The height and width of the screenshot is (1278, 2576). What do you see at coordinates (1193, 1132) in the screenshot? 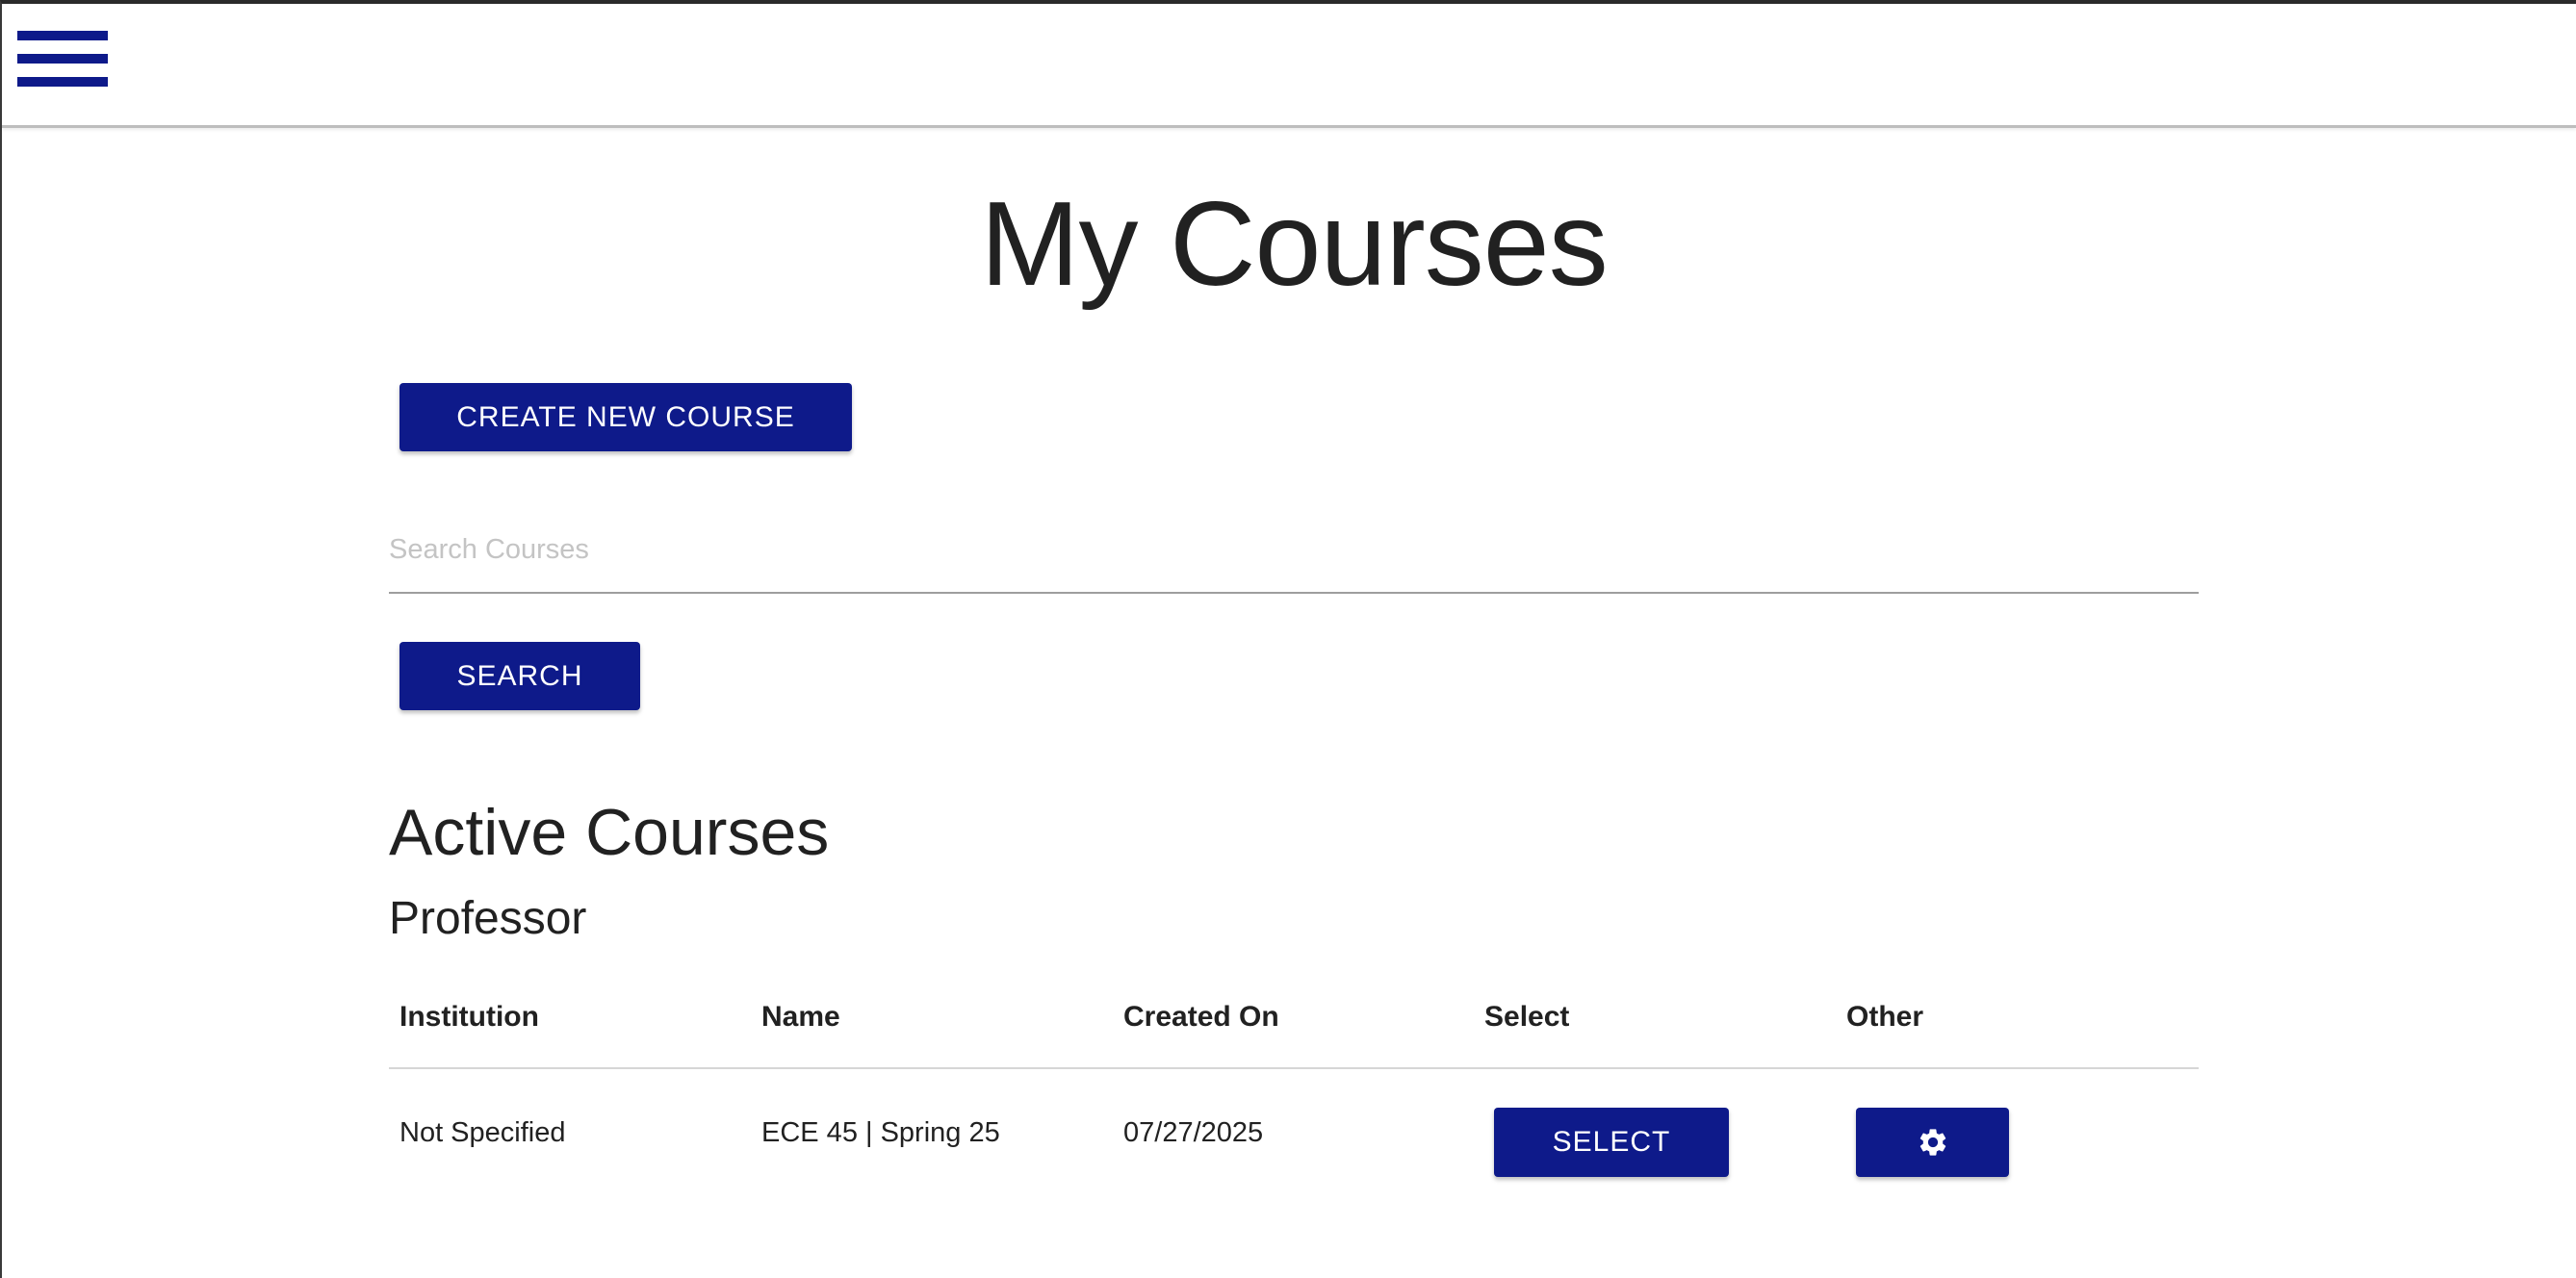
I see `cell-created-on: 07/27/2025` at bounding box center [1193, 1132].